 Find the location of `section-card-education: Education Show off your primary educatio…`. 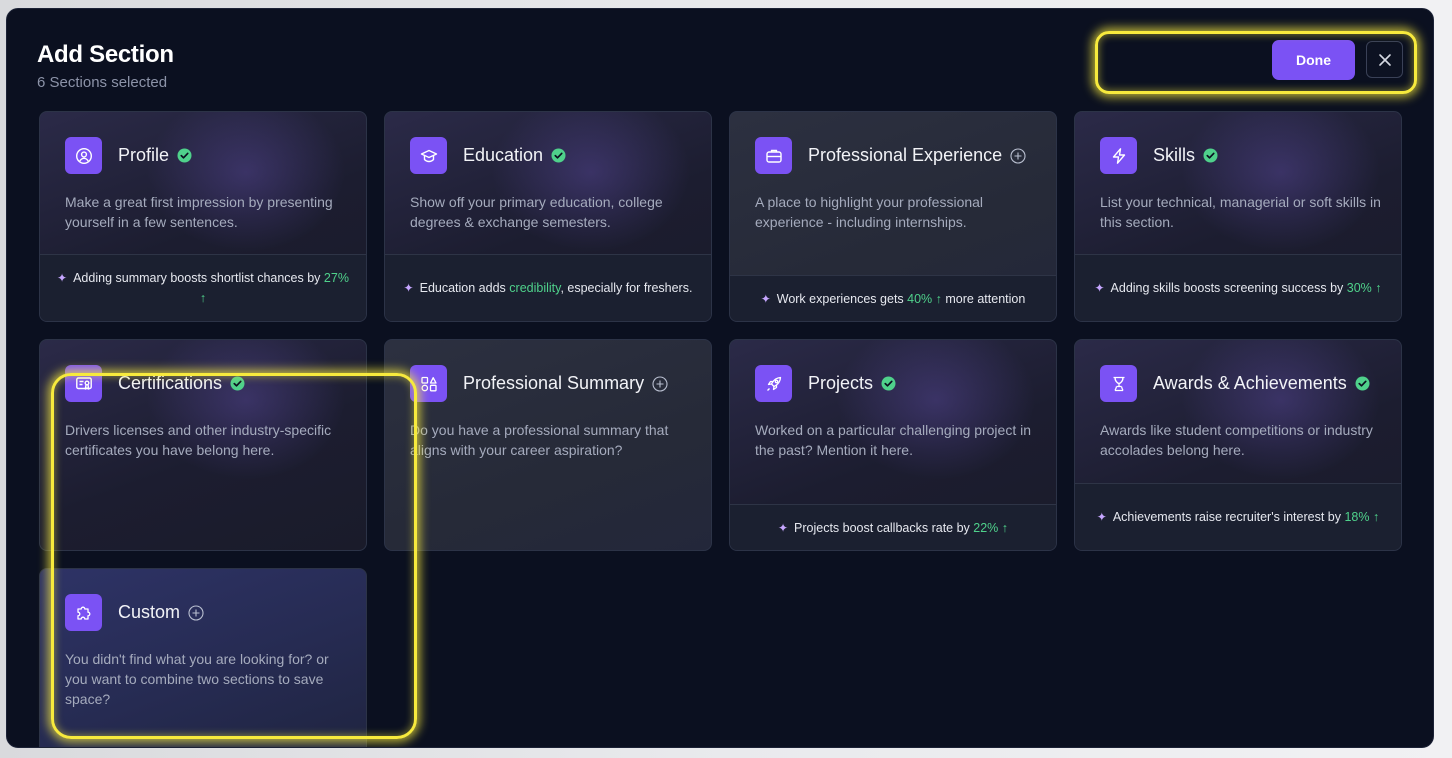

section-card-education: Education Show off your primary educatio… is located at coordinates (548, 216).